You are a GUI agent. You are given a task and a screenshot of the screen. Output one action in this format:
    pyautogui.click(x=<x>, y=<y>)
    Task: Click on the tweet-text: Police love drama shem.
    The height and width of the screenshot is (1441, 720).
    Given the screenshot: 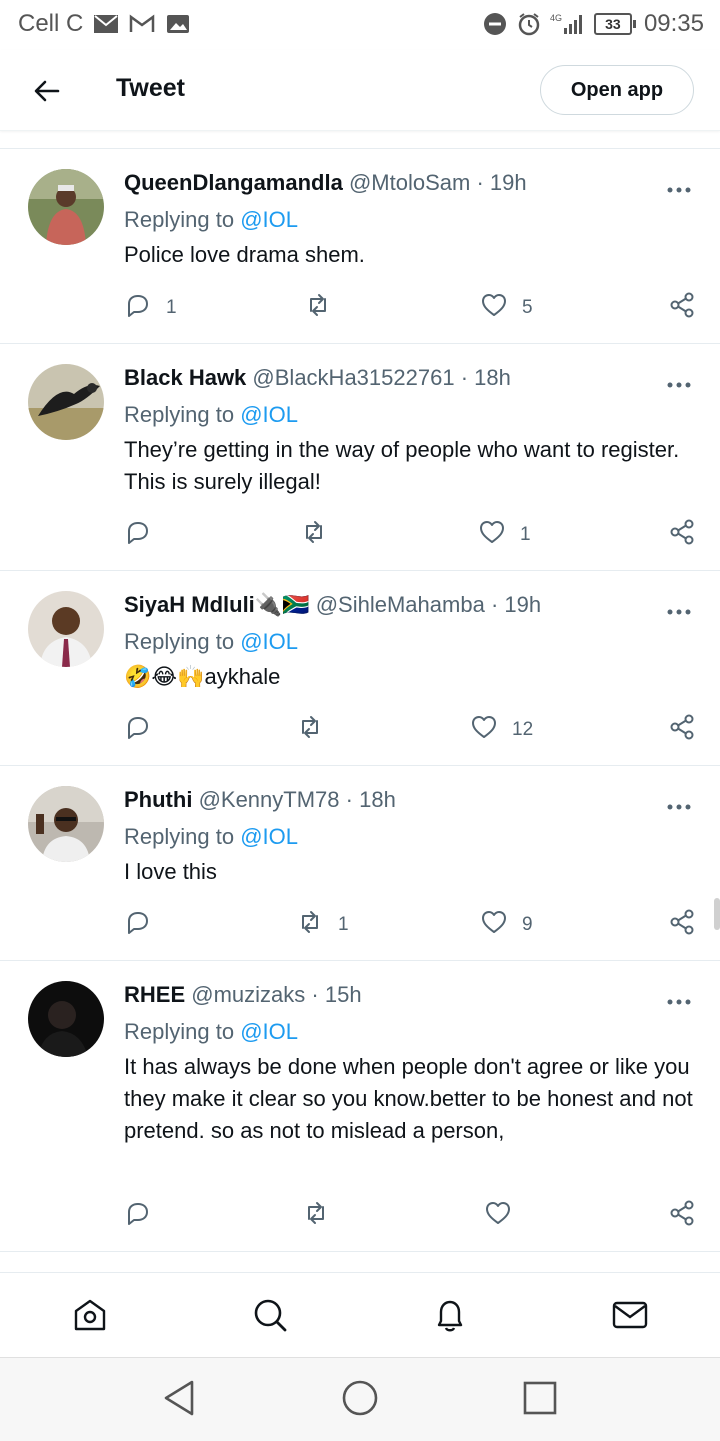 What is the action you would take?
    pyautogui.click(x=244, y=254)
    